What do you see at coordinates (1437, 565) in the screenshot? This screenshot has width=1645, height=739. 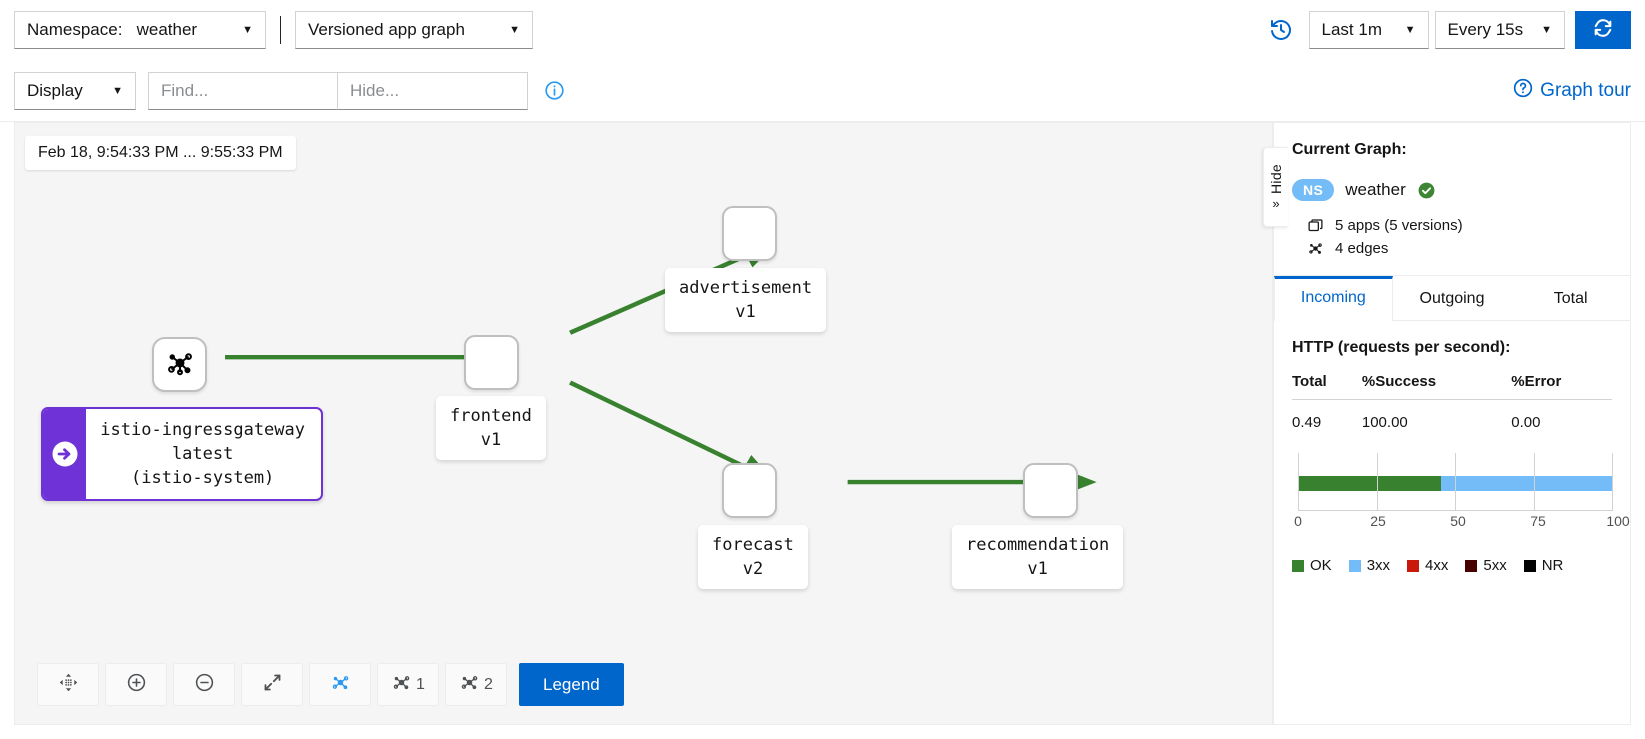 I see `chart-legend-label: 4xx` at bounding box center [1437, 565].